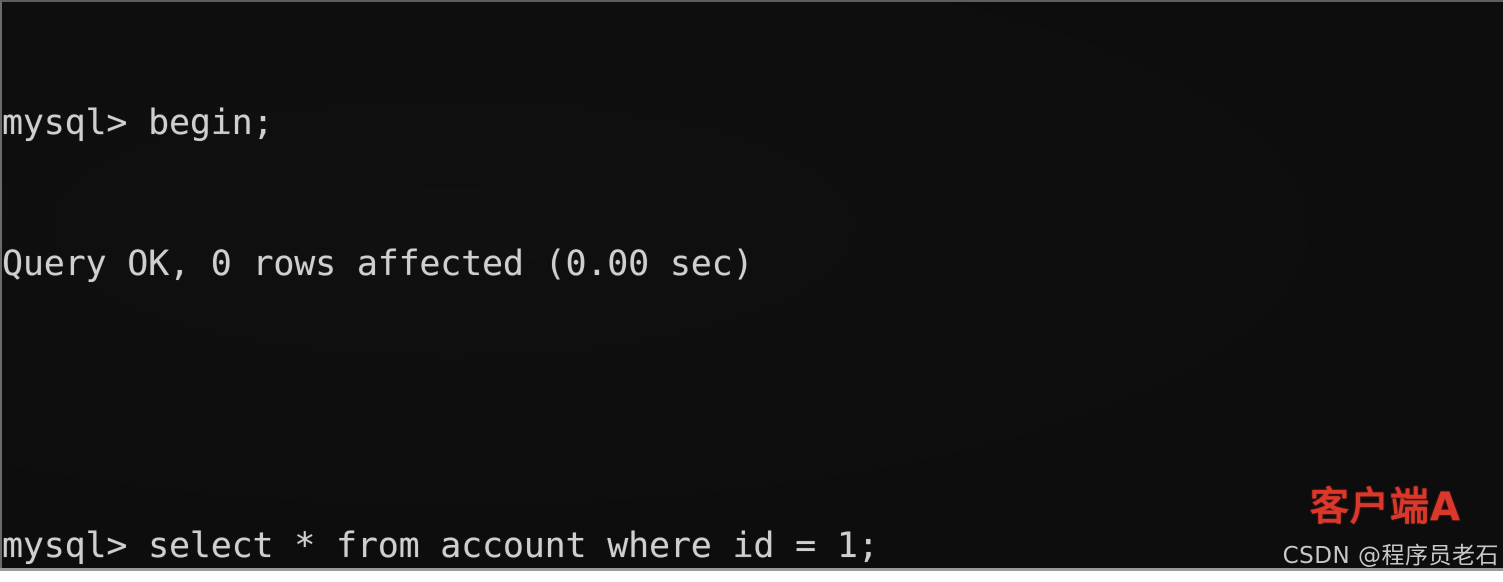 The width and height of the screenshot is (1503, 582). Describe the element at coordinates (1390, 555) in the screenshot. I see `csdn-watermark: CSDN @程序员老石` at that location.